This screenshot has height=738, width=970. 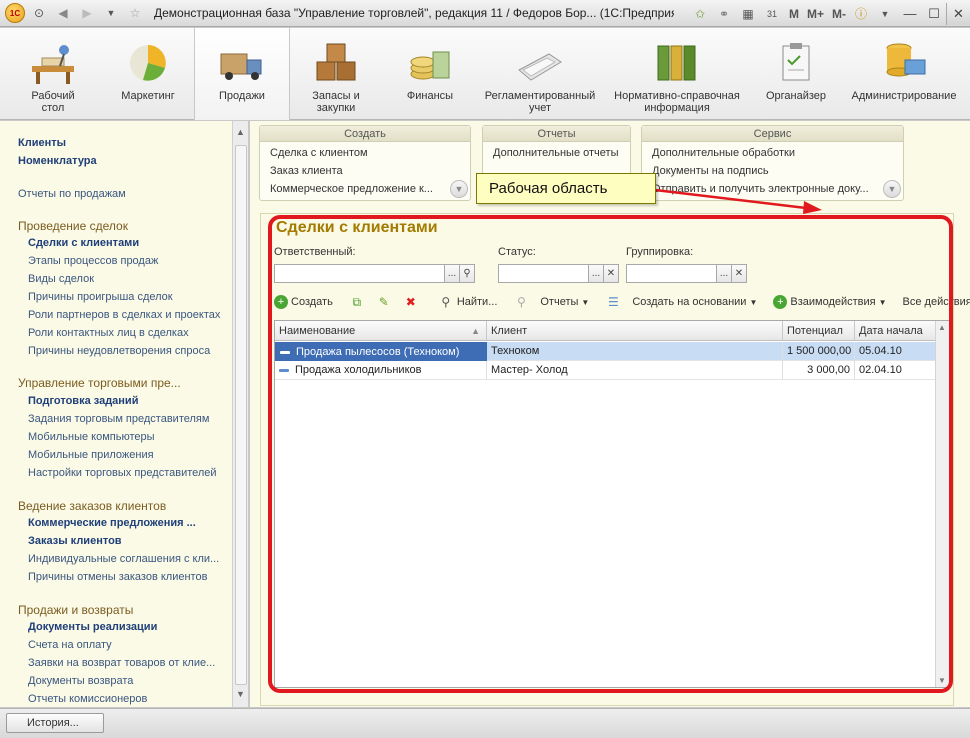 I want to click on forward-icon: ▶, so click(x=87, y=13).